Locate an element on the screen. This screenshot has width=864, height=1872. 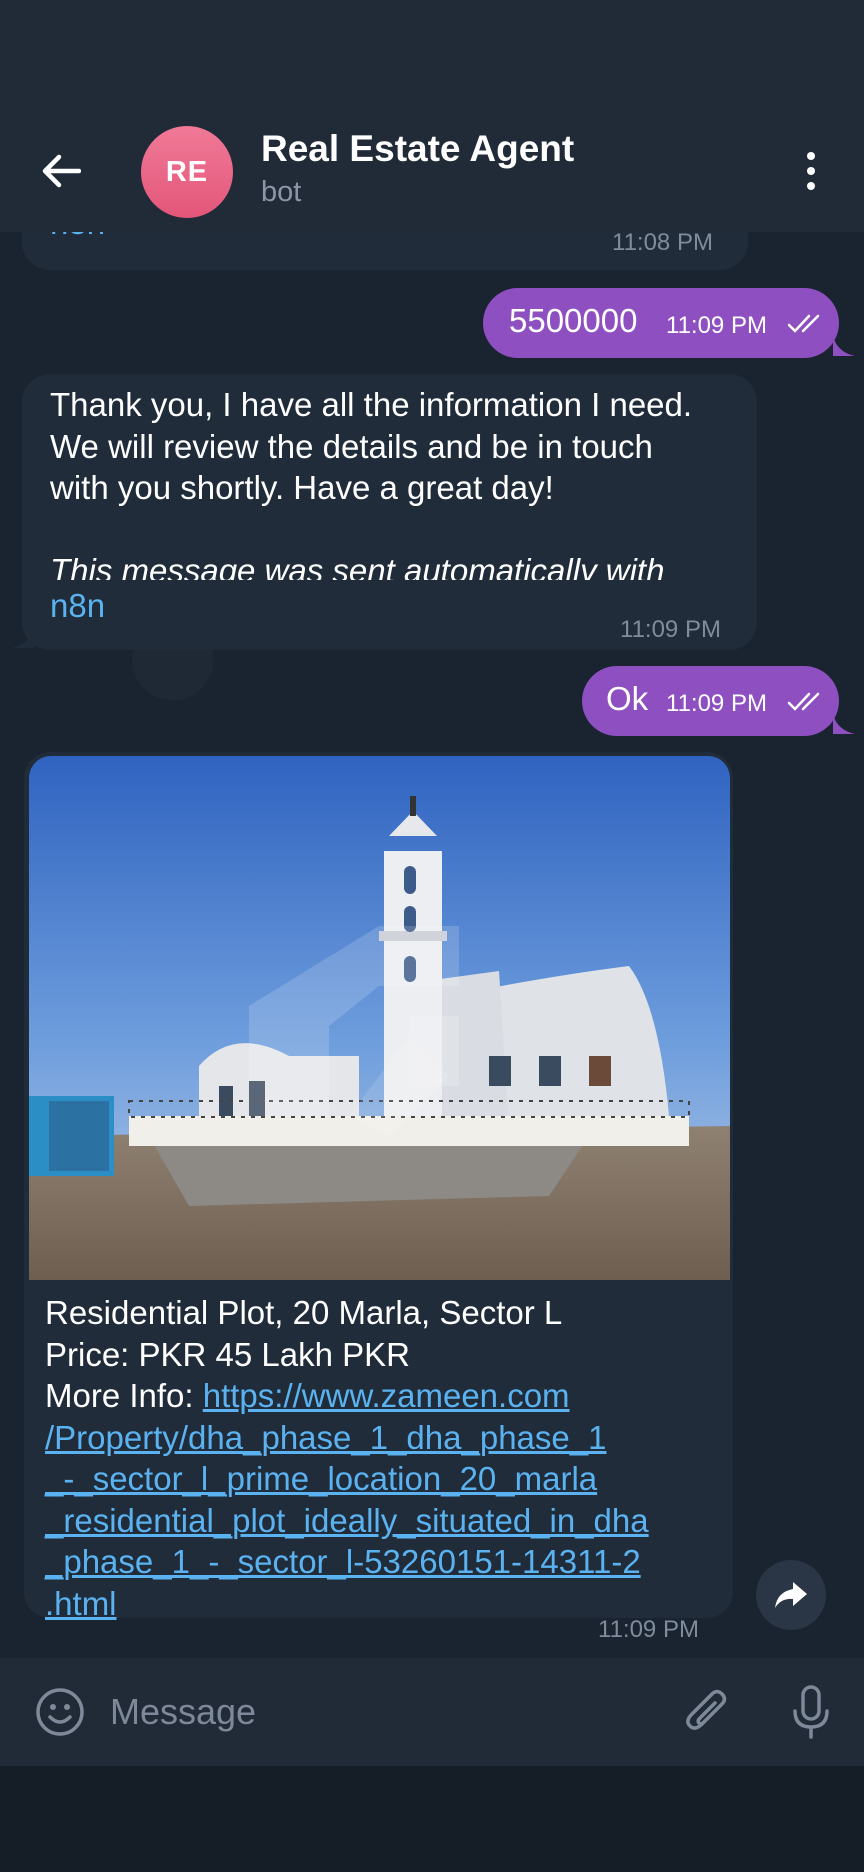
listing-url-link: .html is located at coordinates (81, 1603).